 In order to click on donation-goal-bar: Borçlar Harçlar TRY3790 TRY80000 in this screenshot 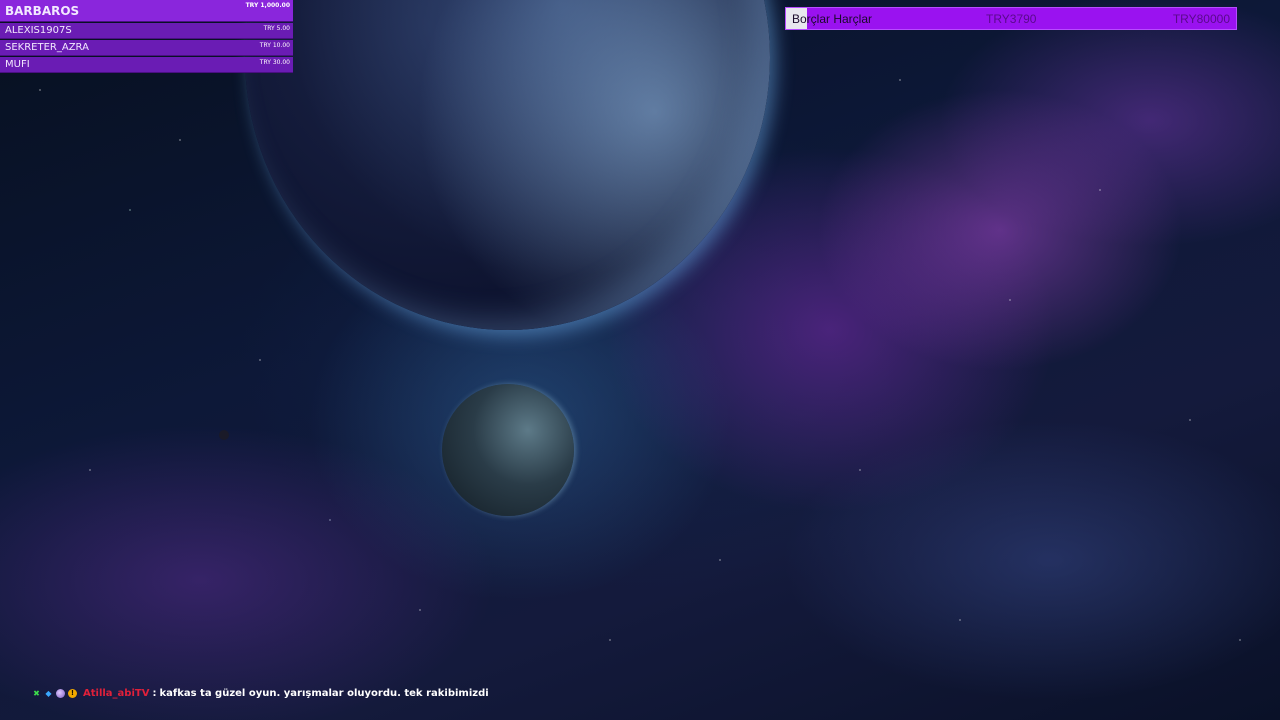, I will do `click(1011, 18)`.